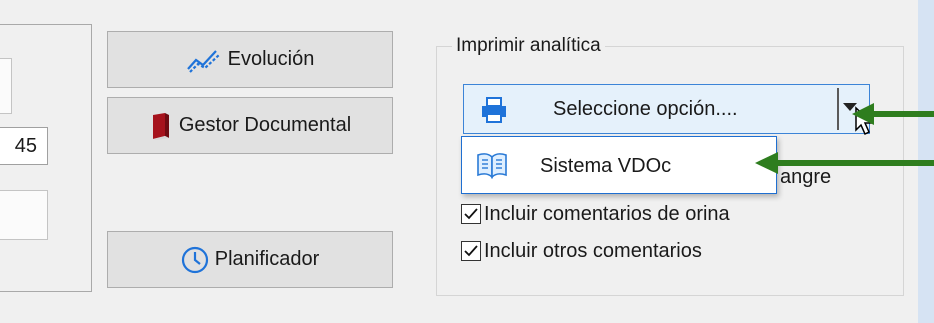 The height and width of the screenshot is (323, 934). I want to click on checkbox-label: Incluir comentarios de orina, so click(607, 214).